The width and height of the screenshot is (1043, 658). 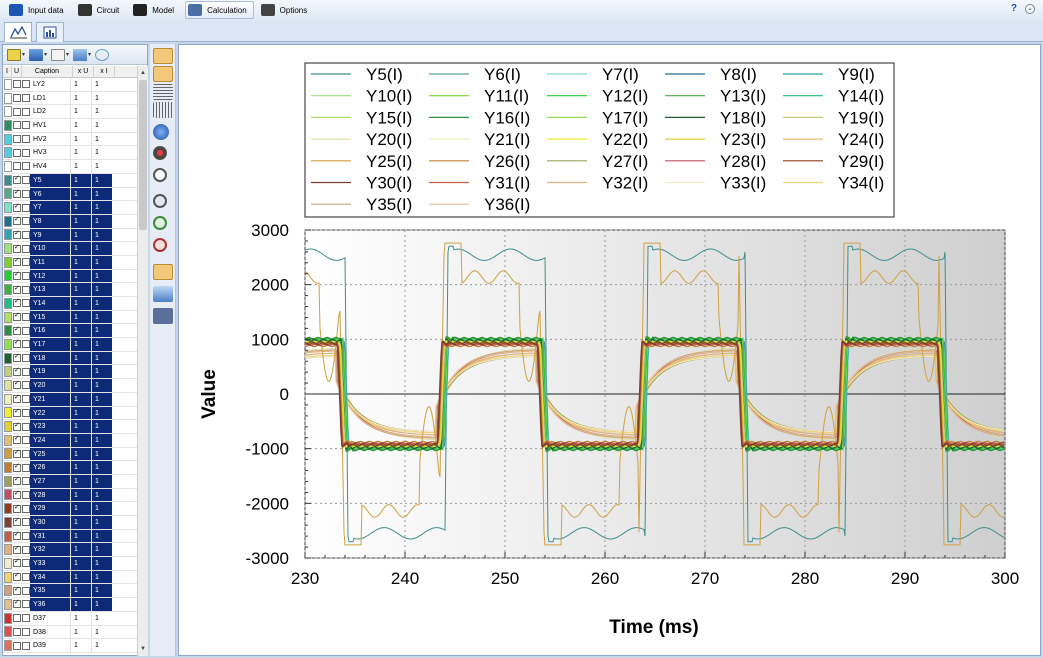 What do you see at coordinates (70, 618) in the screenshot?
I see `signal-row: D37 1 1` at bounding box center [70, 618].